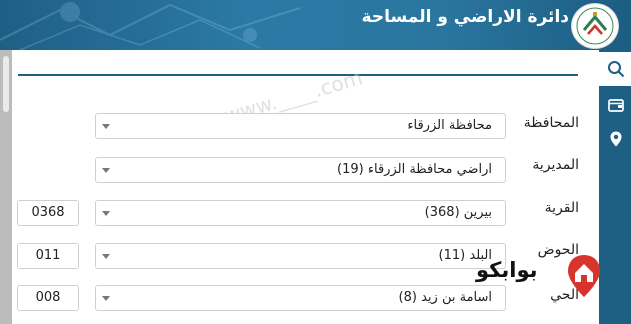 The width and height of the screenshot is (631, 324). Describe the element at coordinates (300, 170) in the screenshot. I see `directorate-select: اراضي محافظة الزرقاء (19)` at that location.